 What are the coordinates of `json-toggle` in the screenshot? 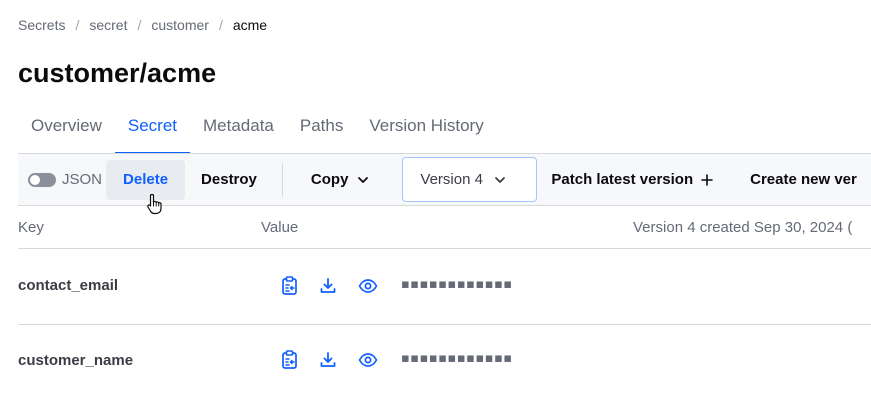 It's located at (42, 179).